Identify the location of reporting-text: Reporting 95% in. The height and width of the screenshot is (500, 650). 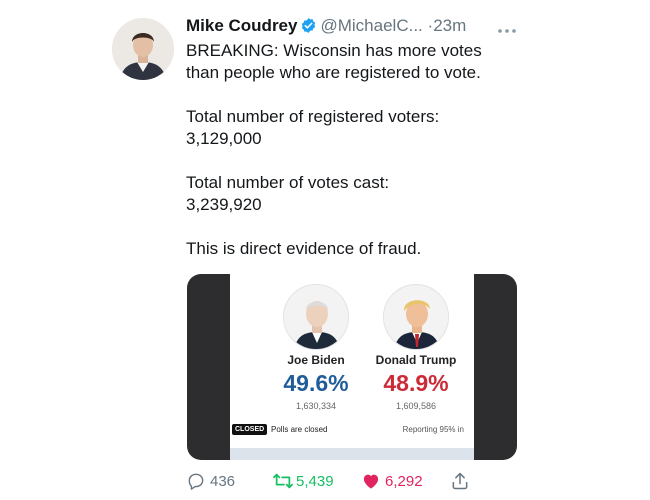
(433, 429).